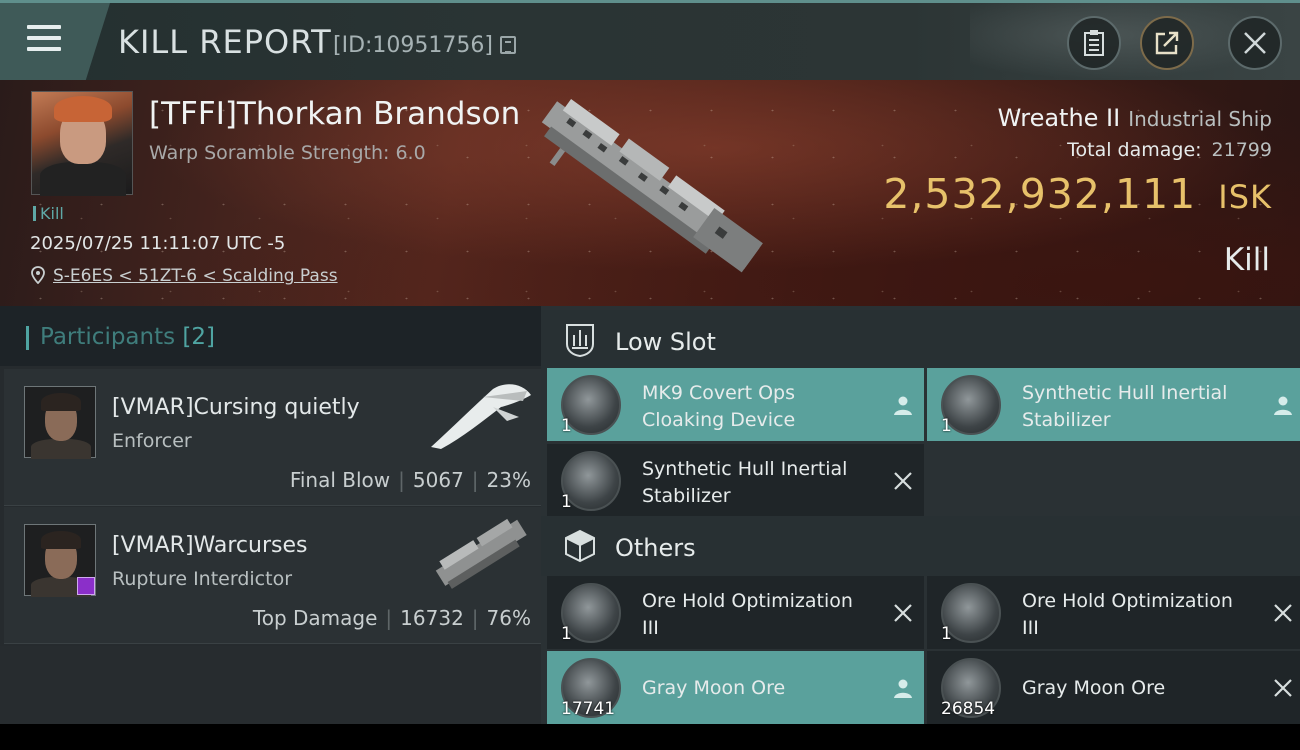 Image resolution: width=1300 pixels, height=750 pixels. I want to click on ship-class: Industrial Ship, so click(1200, 119).